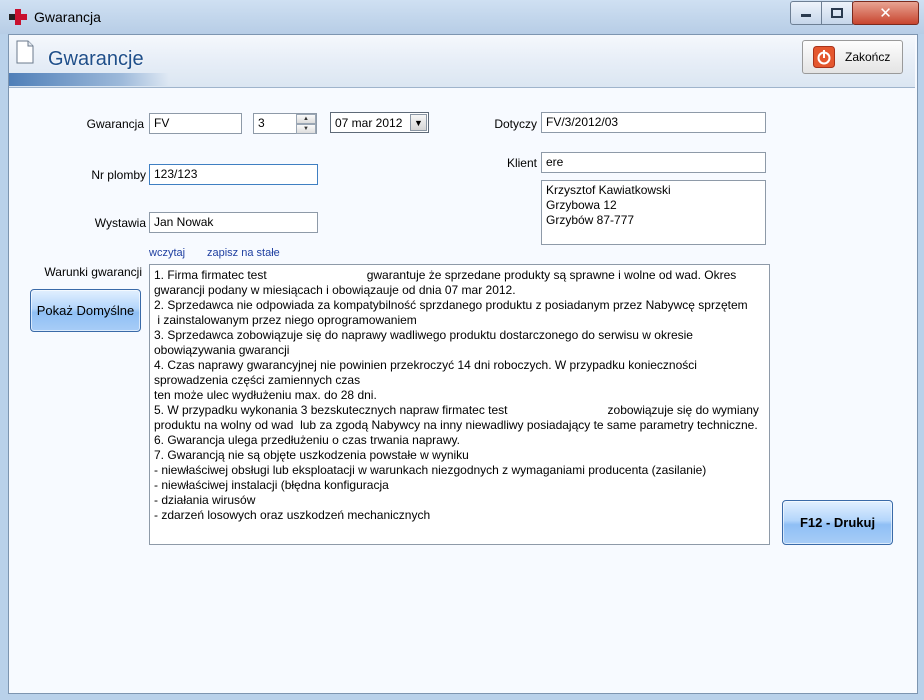 The height and width of the screenshot is (700, 924). What do you see at coordinates (261, 123) in the screenshot?
I see `gwarancja-number-value: 3` at bounding box center [261, 123].